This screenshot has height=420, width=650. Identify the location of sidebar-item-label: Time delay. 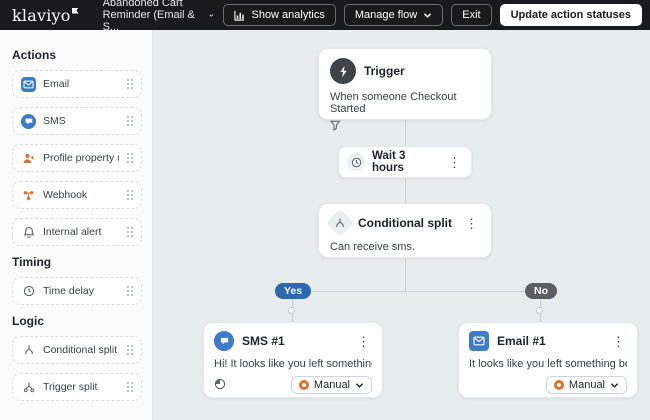
(68, 291).